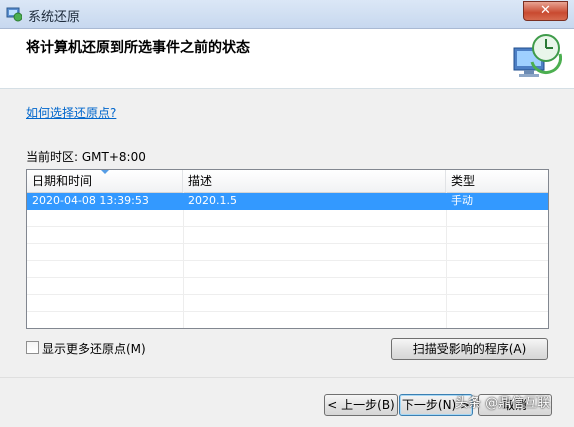  I want to click on show-more-checkbox, so click(32, 347).